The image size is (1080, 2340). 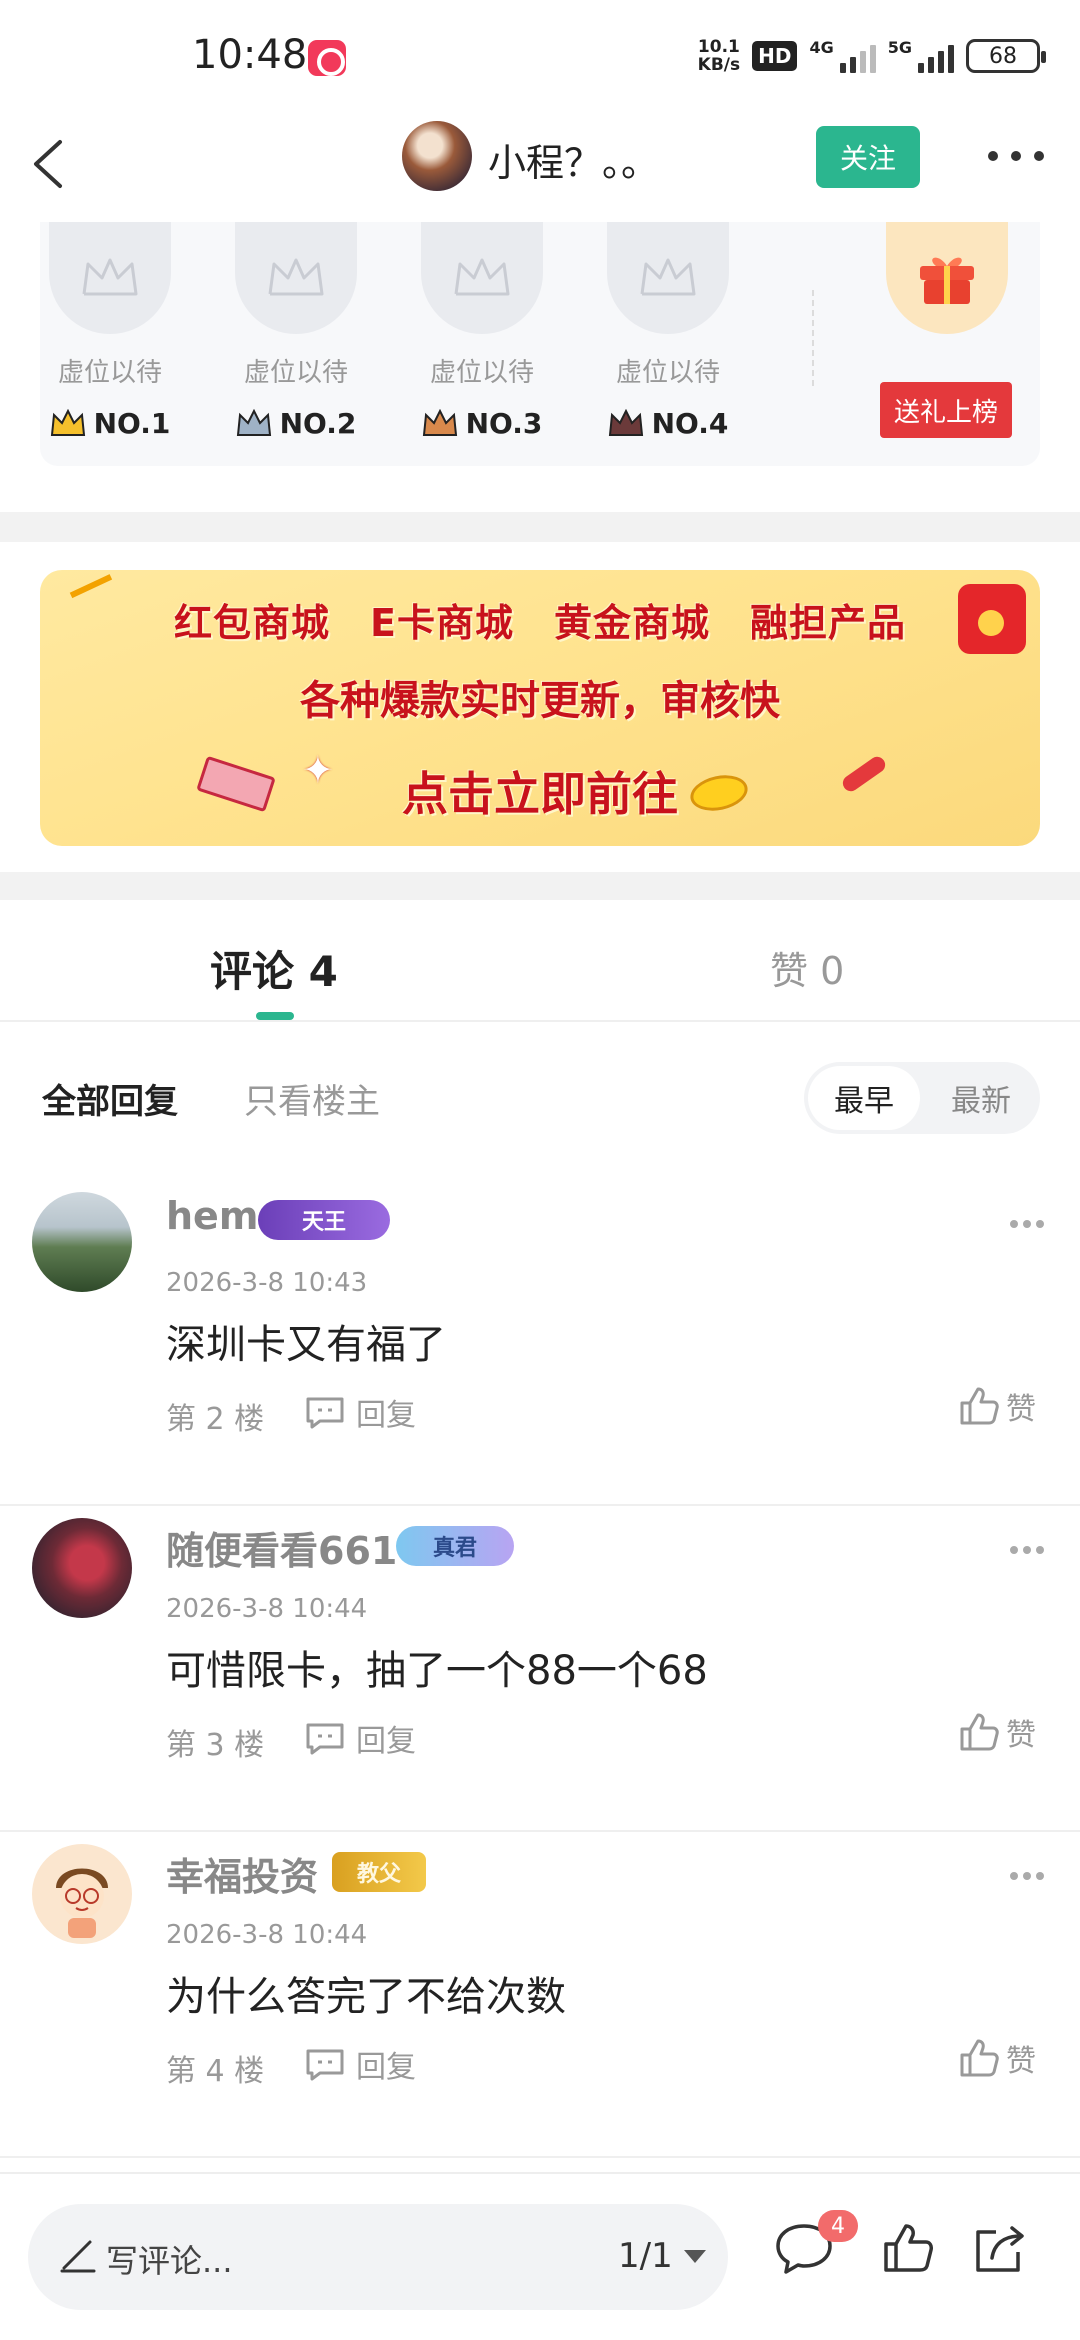 I want to click on status-bar: 10:48 10.1 KB/s HD 4G 5G 68, so click(x=540, y=55).